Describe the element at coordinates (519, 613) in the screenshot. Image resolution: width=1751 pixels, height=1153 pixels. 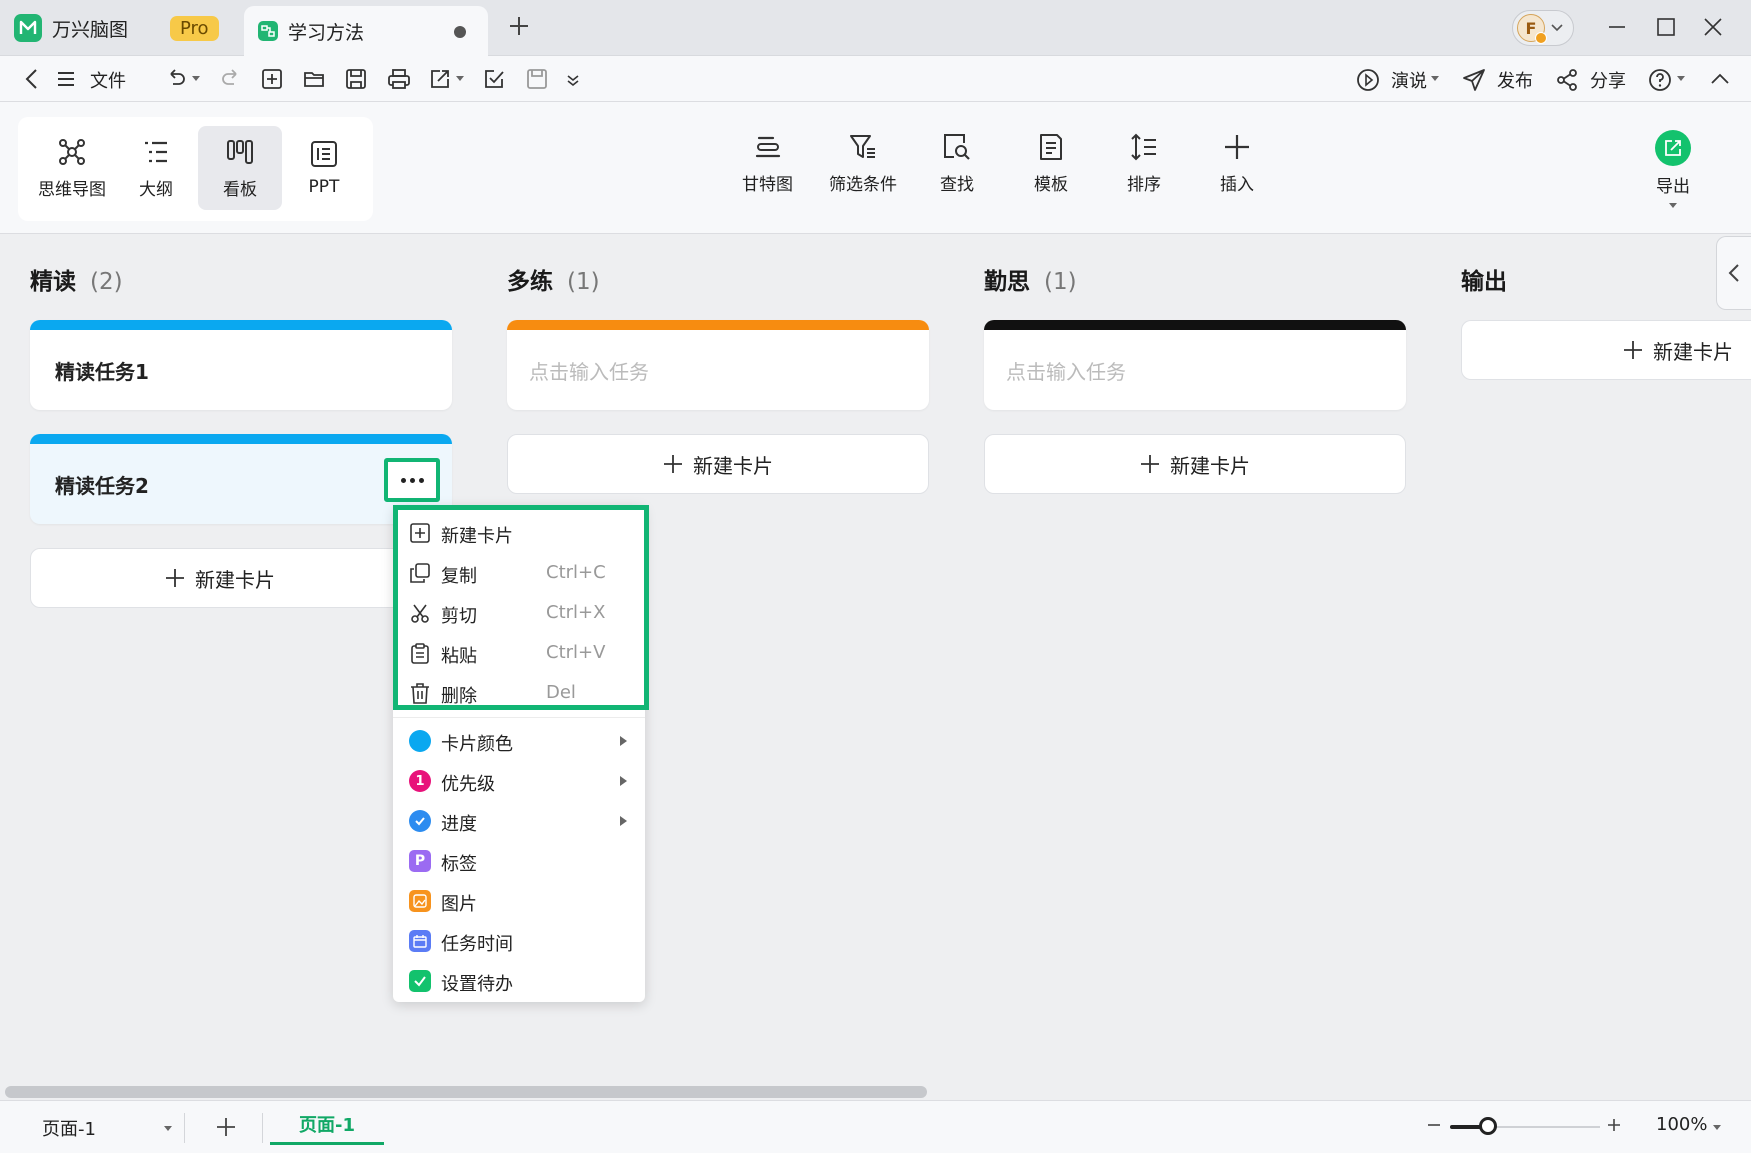
I see `menu-item-cut: 剪切 Ctrl+X` at that location.